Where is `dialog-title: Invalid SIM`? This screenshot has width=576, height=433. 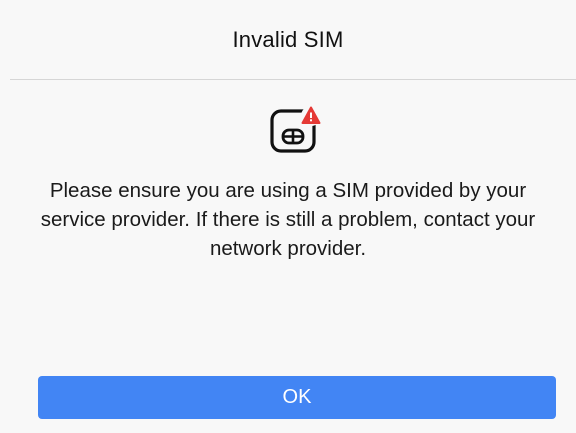 dialog-title: Invalid SIM is located at coordinates (288, 39).